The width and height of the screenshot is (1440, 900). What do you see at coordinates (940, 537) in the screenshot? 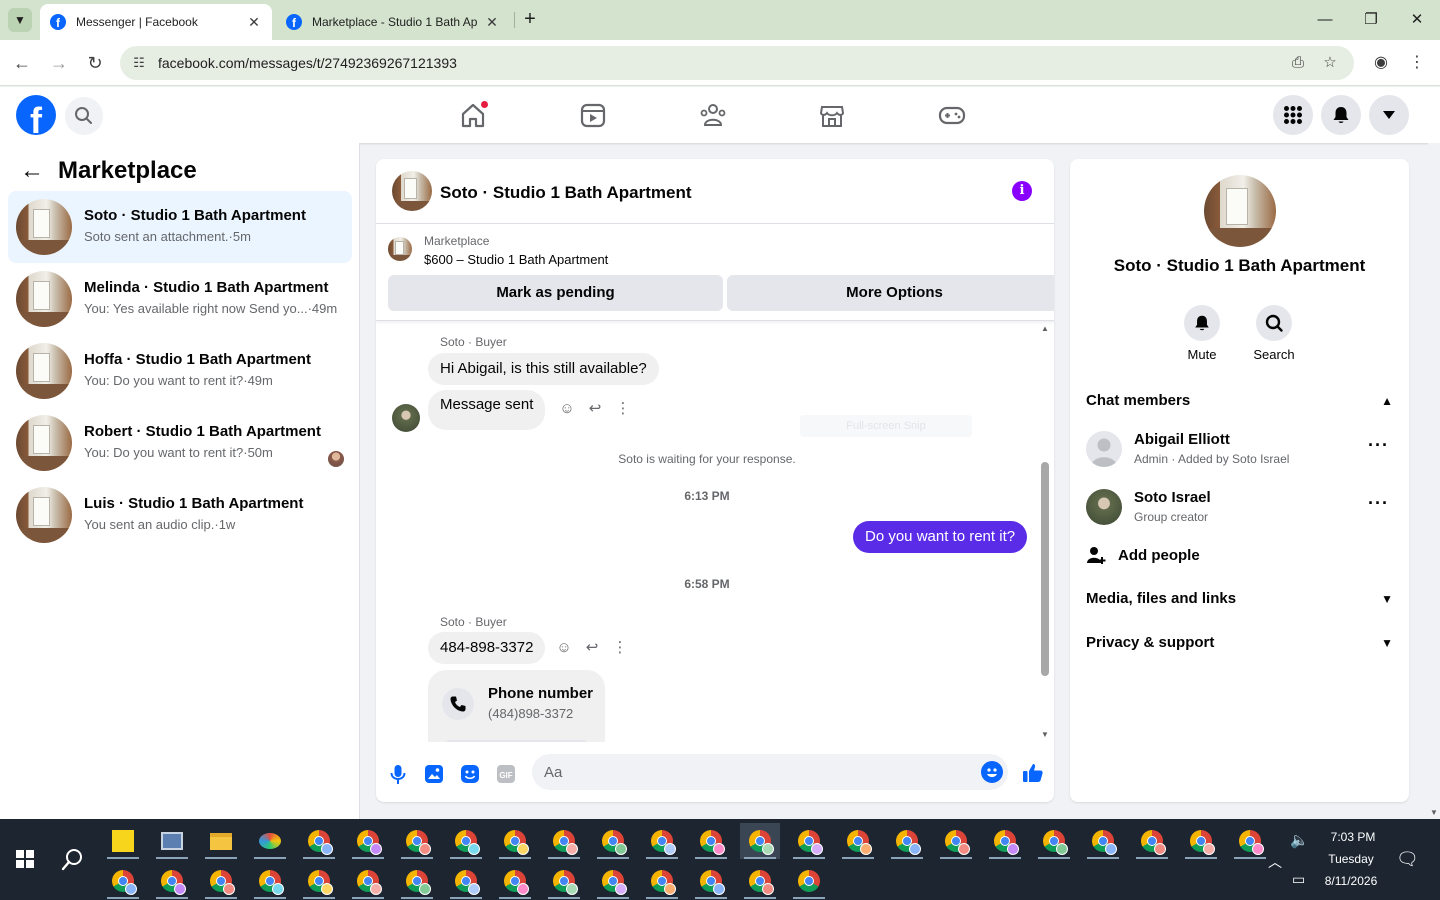
I see `outgoing-message: Do you want to rent it?` at bounding box center [940, 537].